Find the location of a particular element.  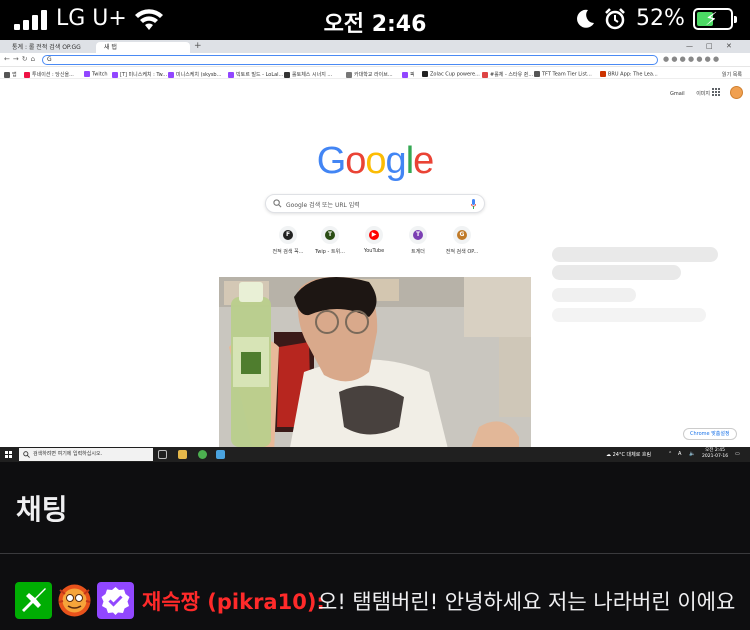

new-tab-button: + is located at coordinates (198, 46).